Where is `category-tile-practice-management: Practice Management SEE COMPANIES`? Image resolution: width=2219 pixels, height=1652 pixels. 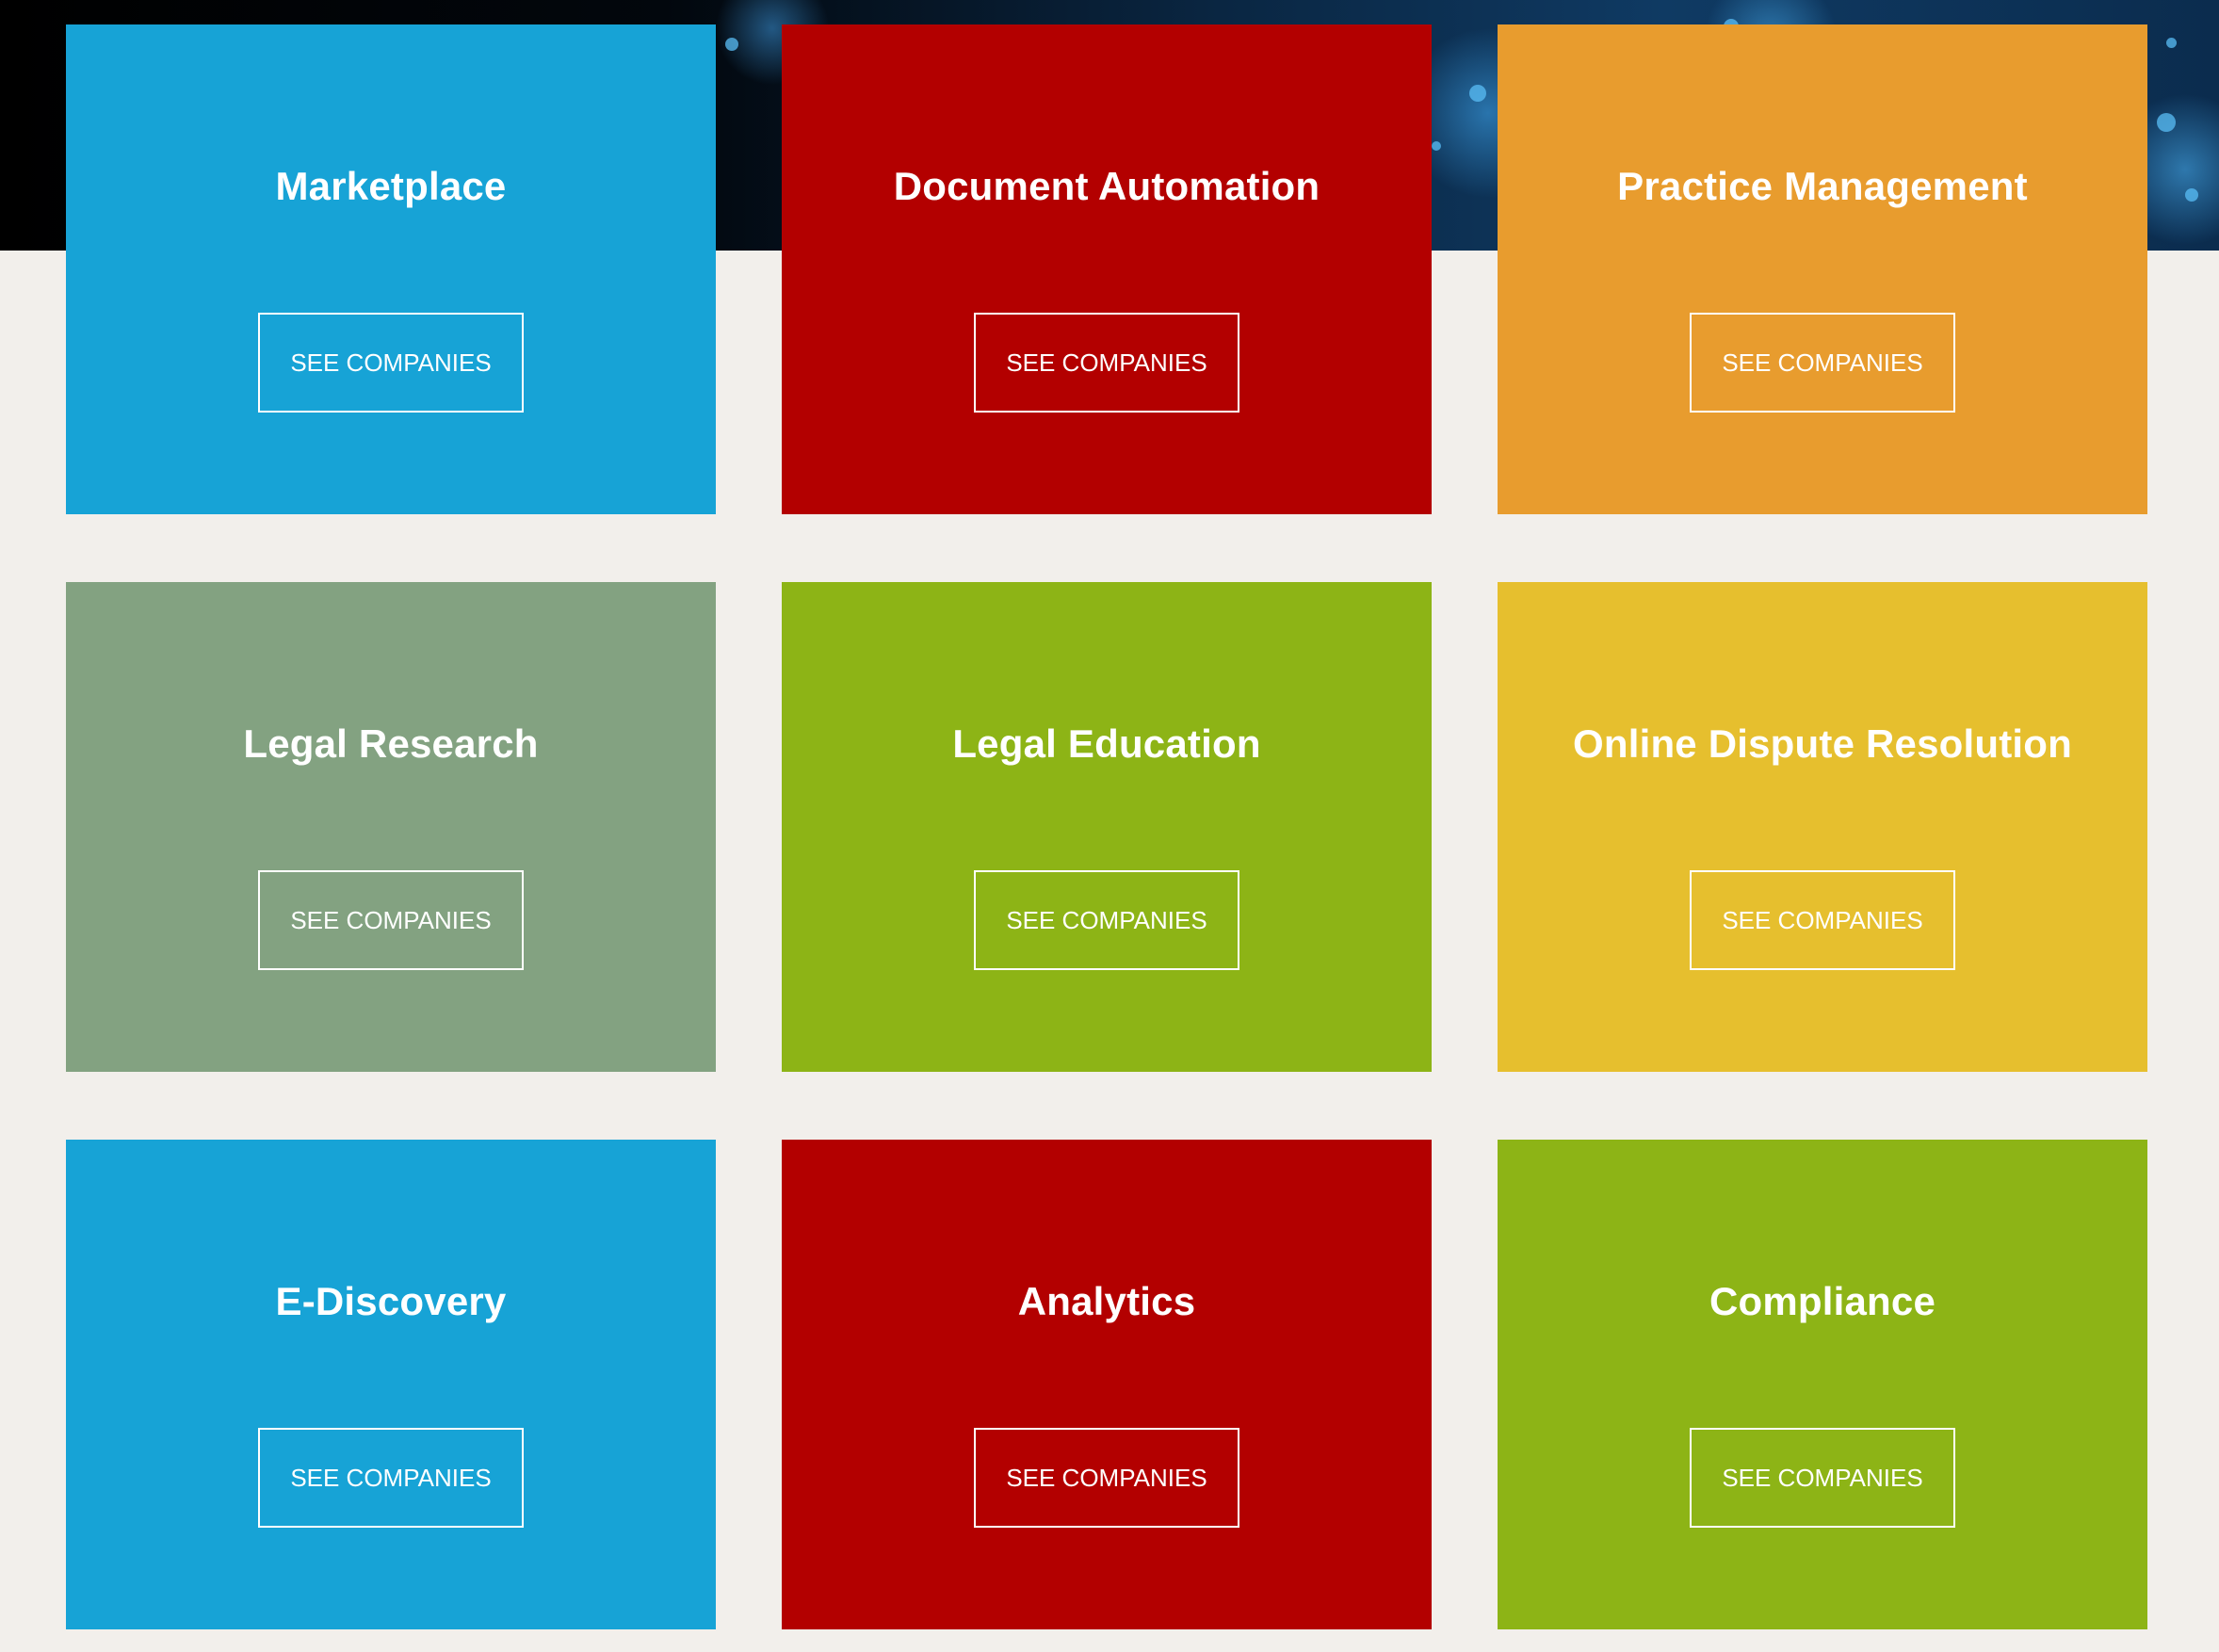
category-tile-practice-management: Practice Management SEE COMPANIES is located at coordinates (1822, 269).